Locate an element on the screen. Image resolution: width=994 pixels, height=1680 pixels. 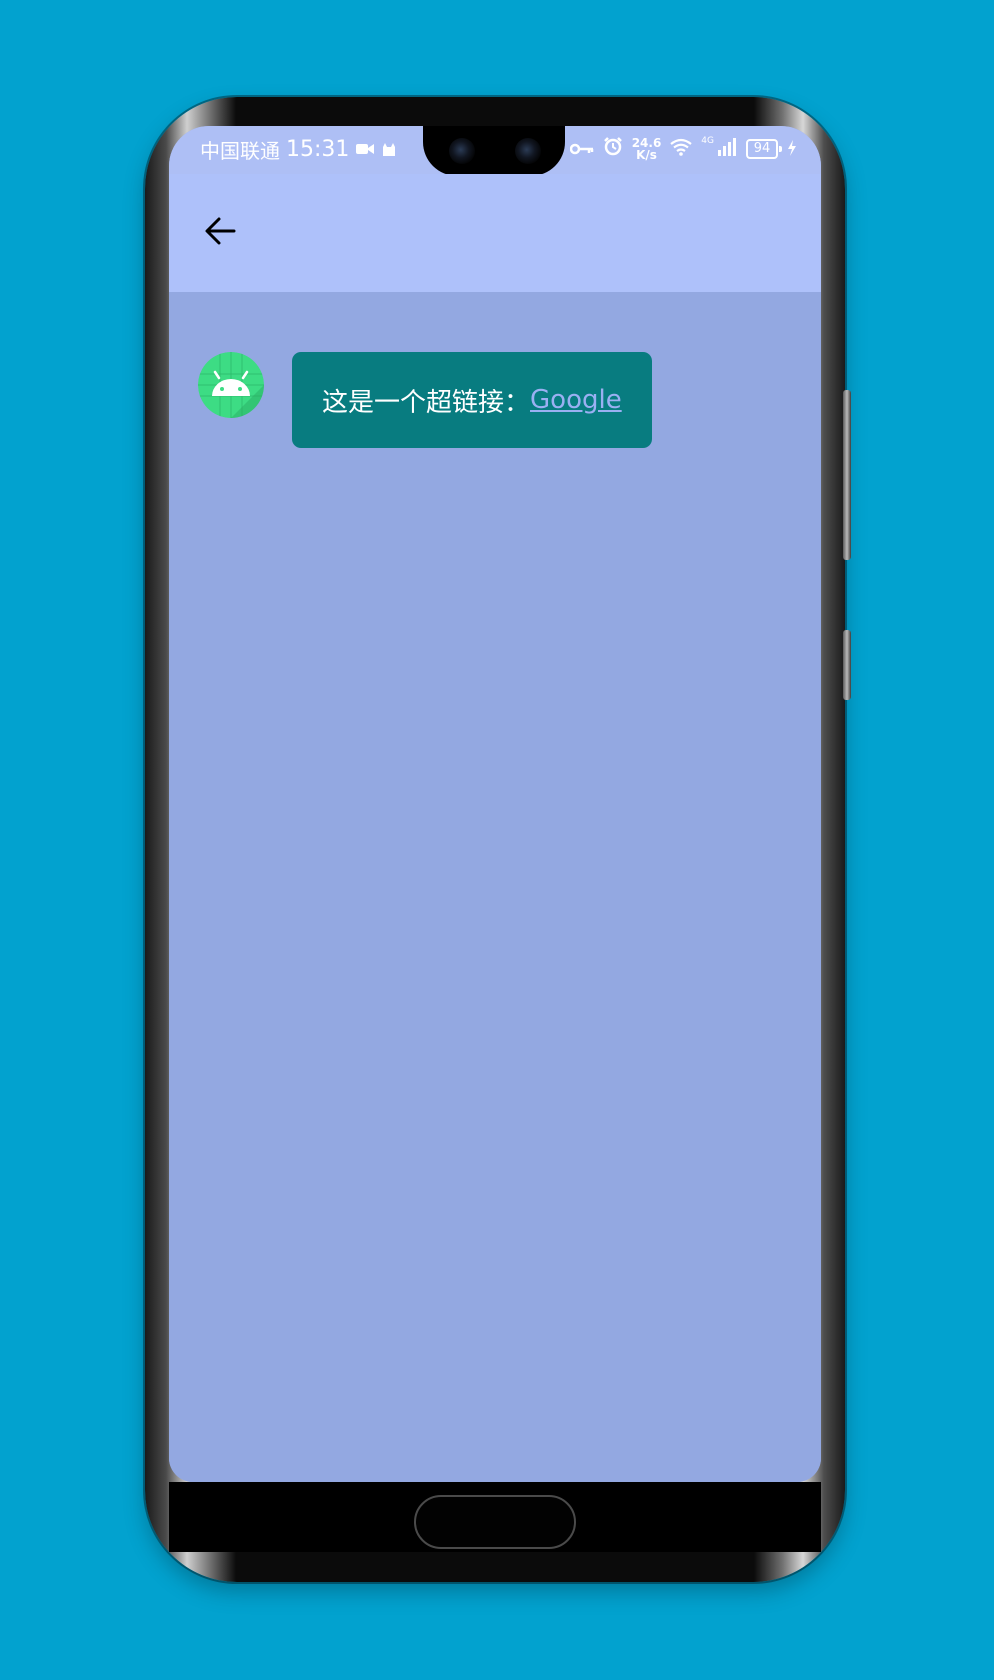
camera-notch is located at coordinates (494, 151).